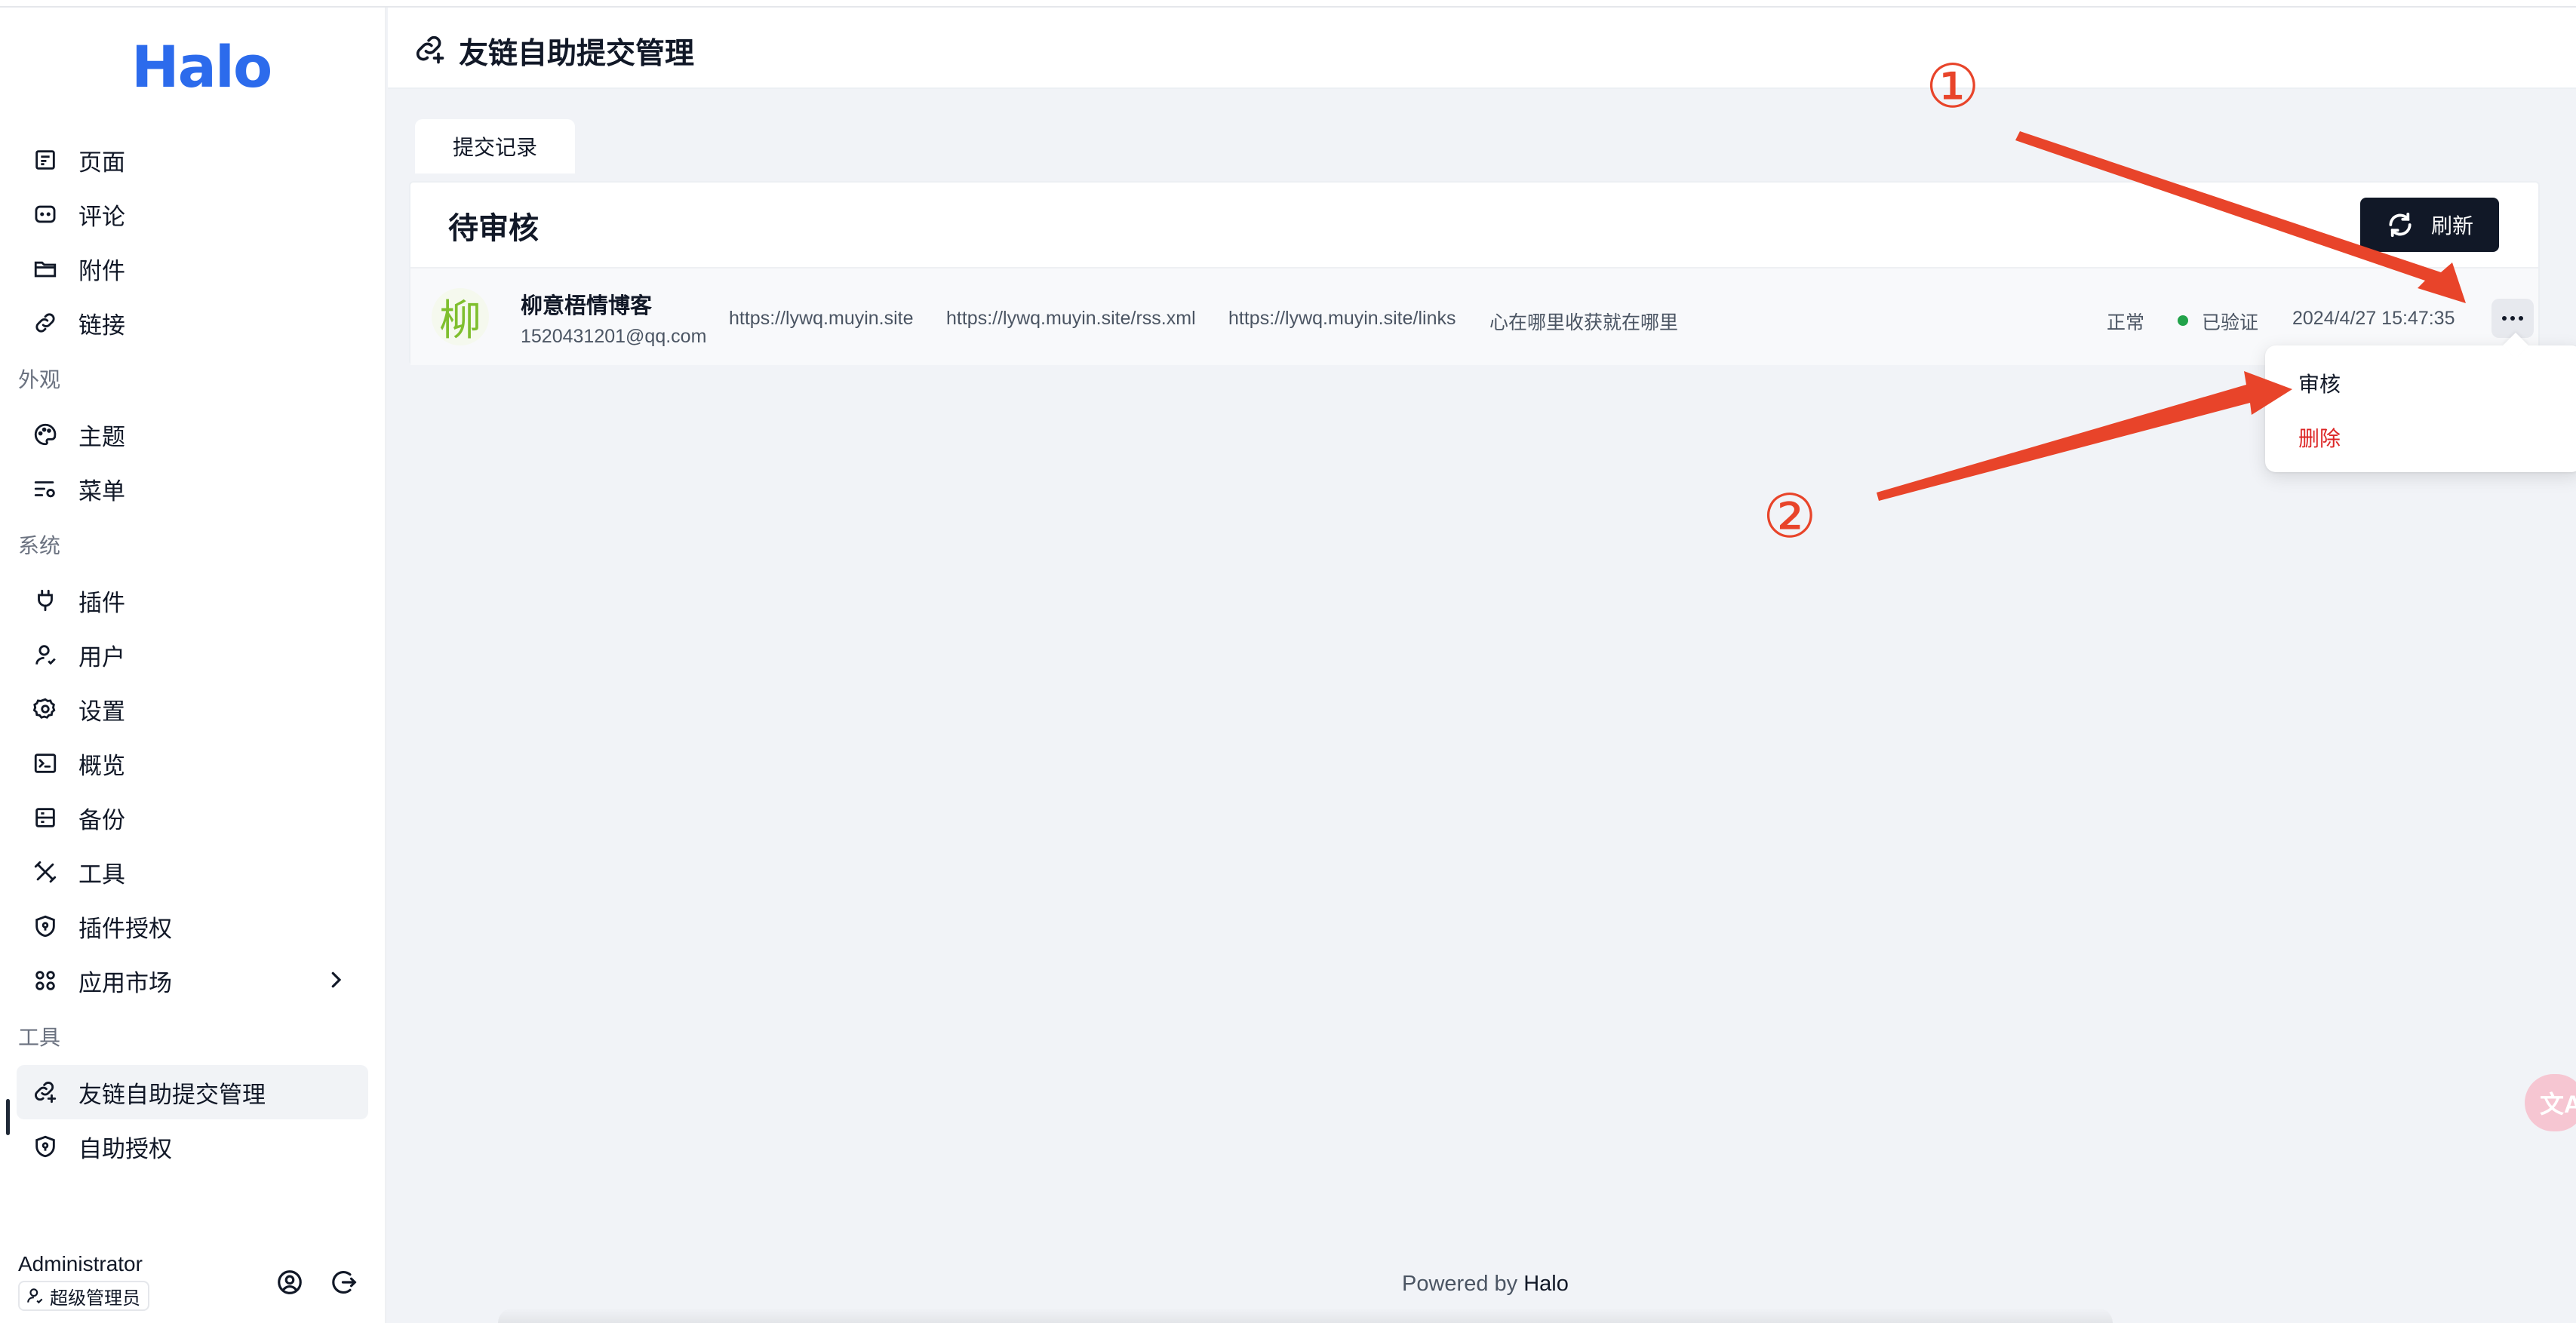 Image resolution: width=2576 pixels, height=1323 pixels. What do you see at coordinates (39, 379) in the screenshot?
I see `sidebar-group-appearance: 外观` at bounding box center [39, 379].